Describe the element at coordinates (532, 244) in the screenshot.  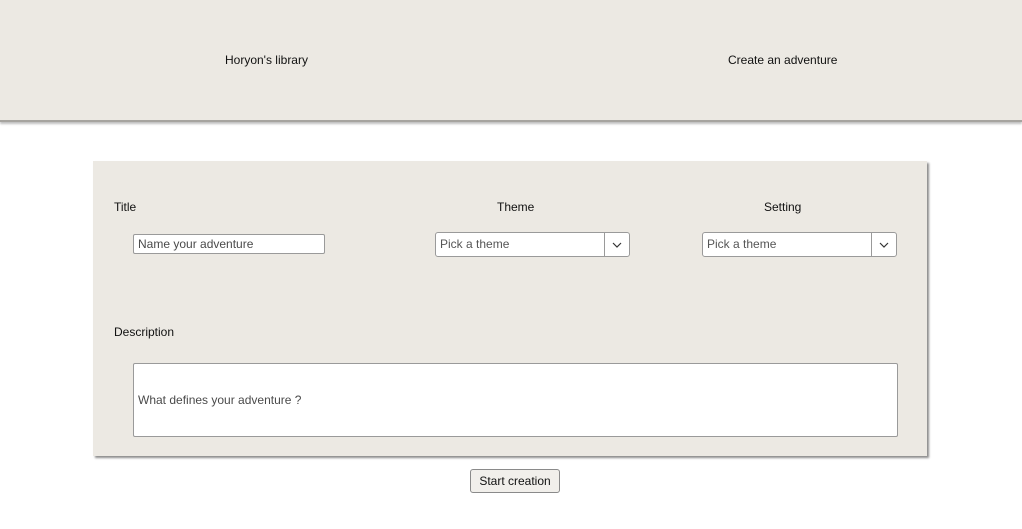
I see `theme-select: Pick a theme` at that location.